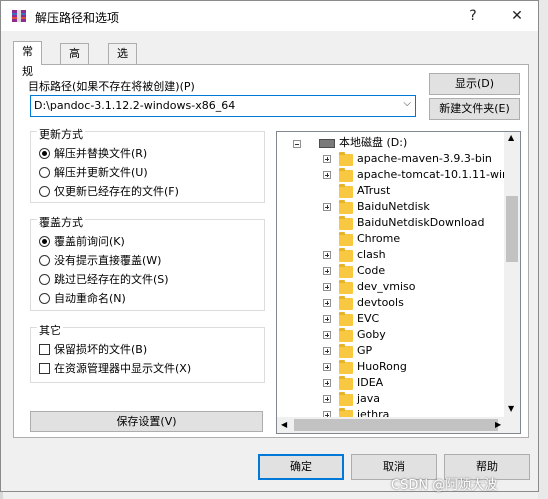 Image resolution: width=548 pixels, height=499 pixels. Describe the element at coordinates (473, 16) in the screenshot. I see `help-icon: ?` at that location.